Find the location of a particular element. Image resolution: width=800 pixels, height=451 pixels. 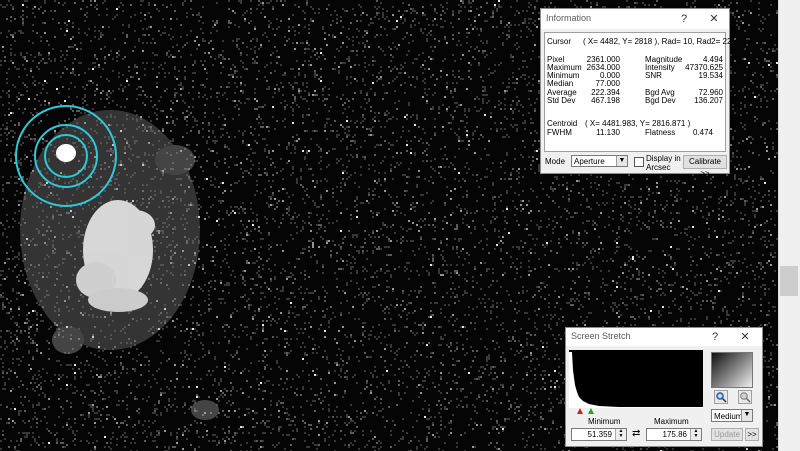

stat-value-median: 77.000 is located at coordinates (607, 83).